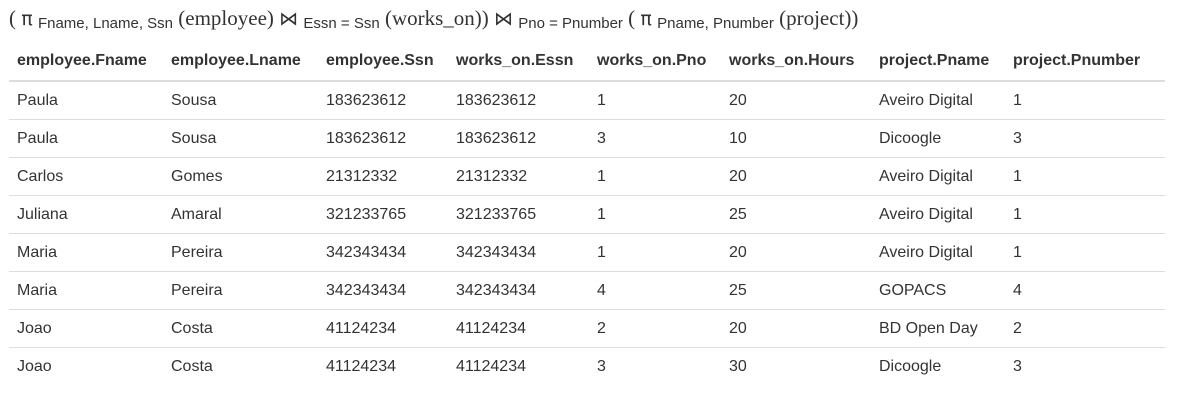 The image size is (1182, 416). Describe the element at coordinates (86, 214) in the screenshot. I see `table-cell: Juliana` at that location.